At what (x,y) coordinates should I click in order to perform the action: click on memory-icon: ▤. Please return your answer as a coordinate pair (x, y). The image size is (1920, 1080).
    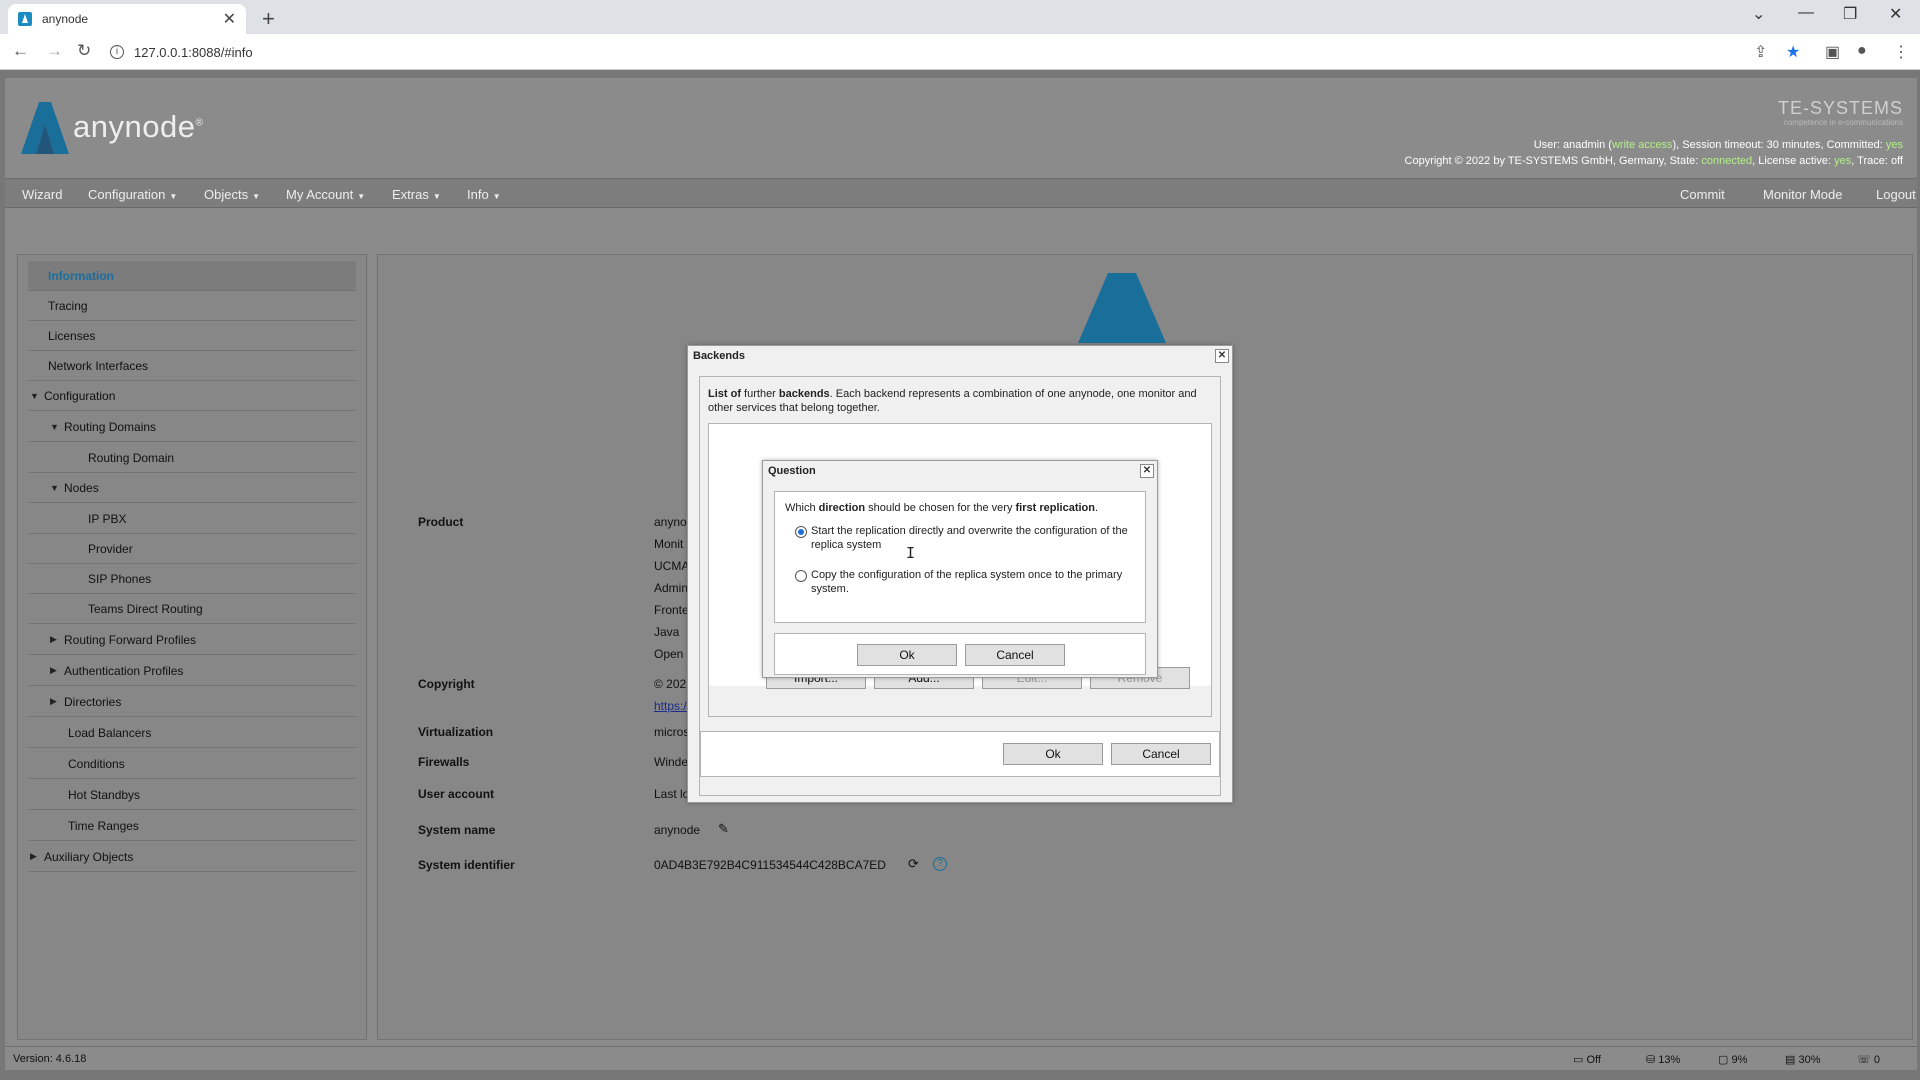
    Looking at the image, I should click on (1790, 1060).